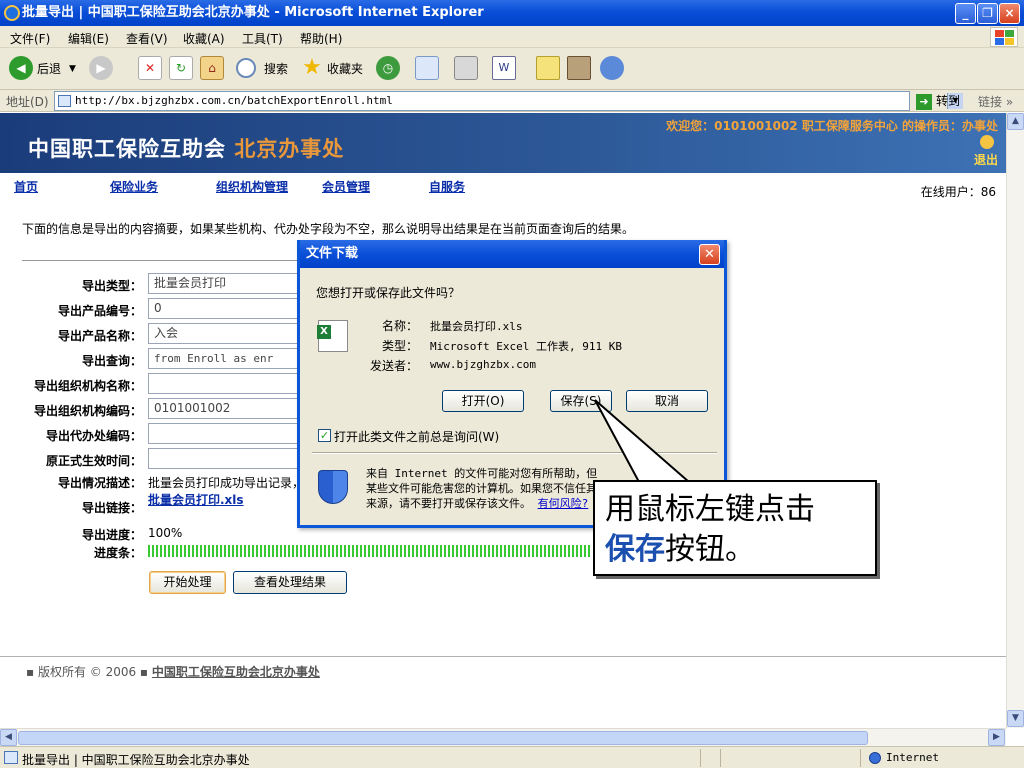 This screenshot has height=768, width=1024. I want to click on logout-icon, so click(987, 142).